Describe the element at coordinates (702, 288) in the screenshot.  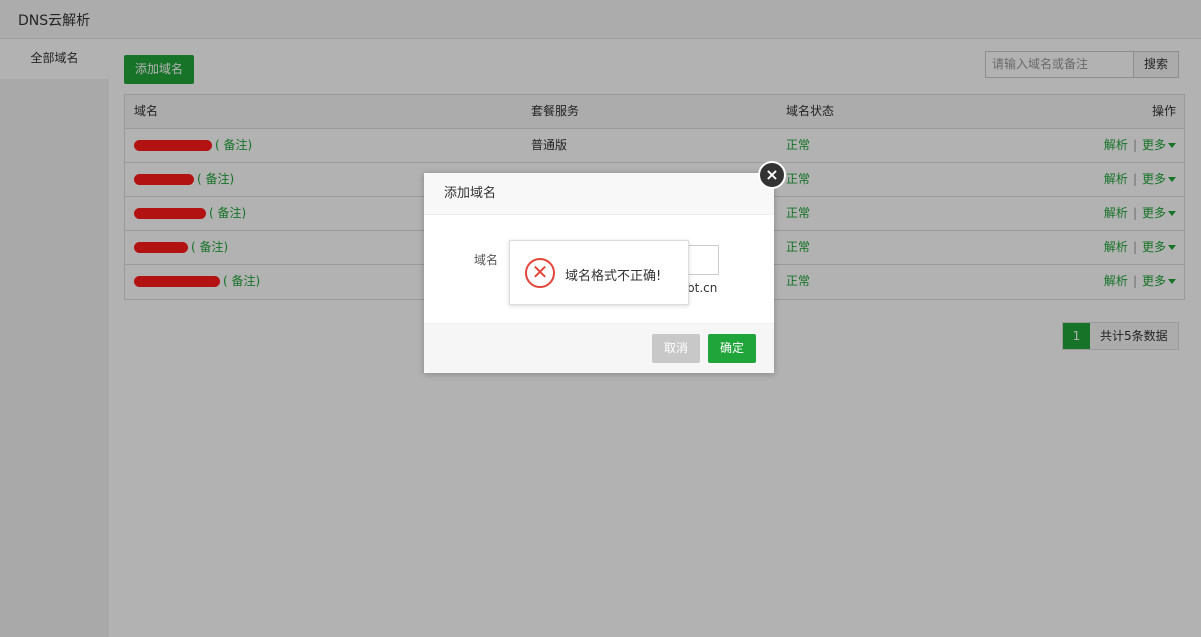
I see `domain-hint: bt.cn` at that location.